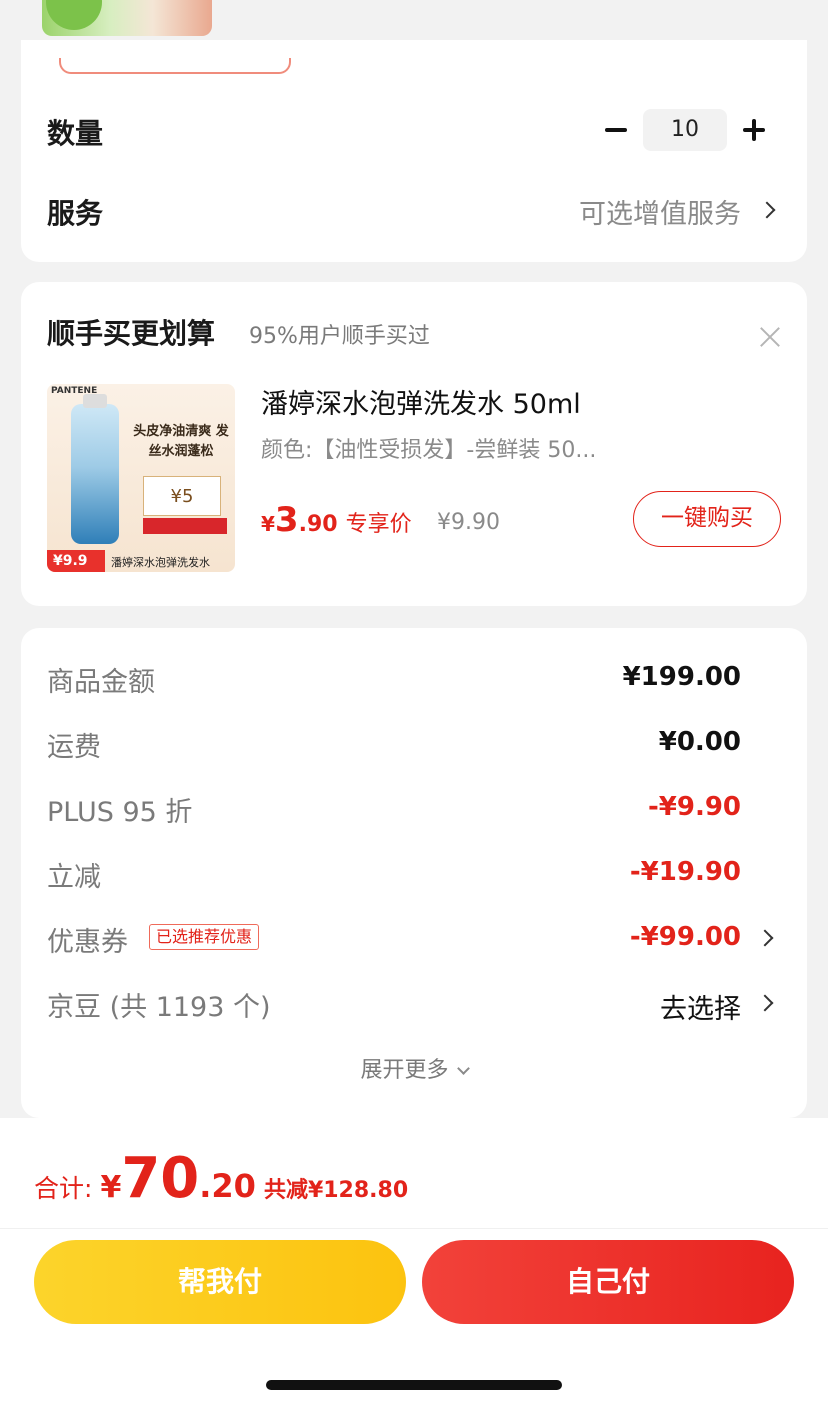 The height and width of the screenshot is (1408, 828). Describe the element at coordinates (707, 519) in the screenshot. I see `one-click-buy-button: 一键购买` at that location.